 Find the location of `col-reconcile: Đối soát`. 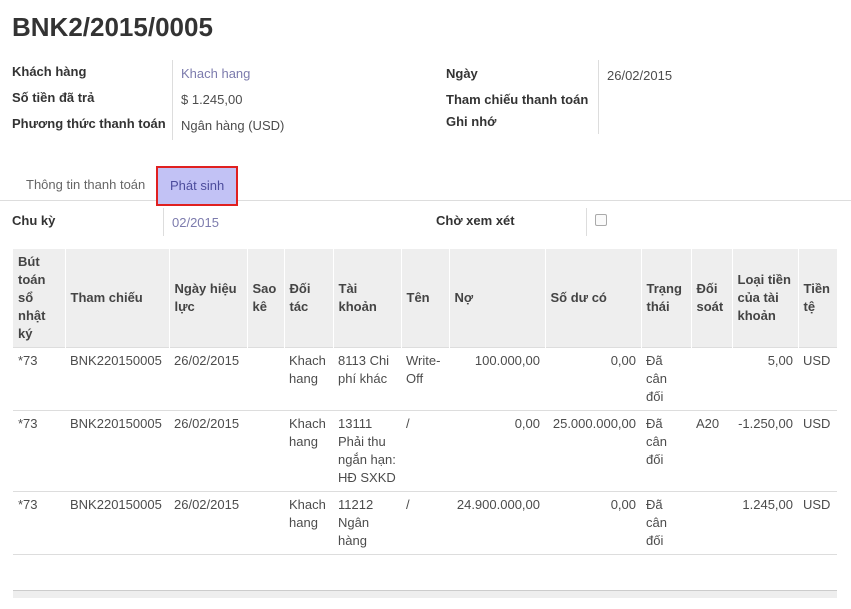

col-reconcile: Đối soát is located at coordinates (711, 298).